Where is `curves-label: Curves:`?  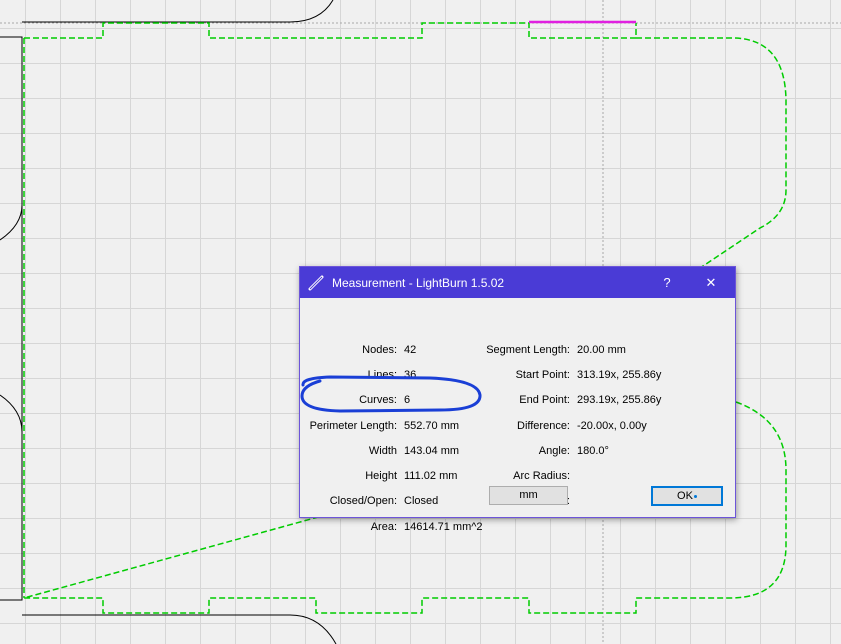 curves-label: Curves: is located at coordinates (378, 400).